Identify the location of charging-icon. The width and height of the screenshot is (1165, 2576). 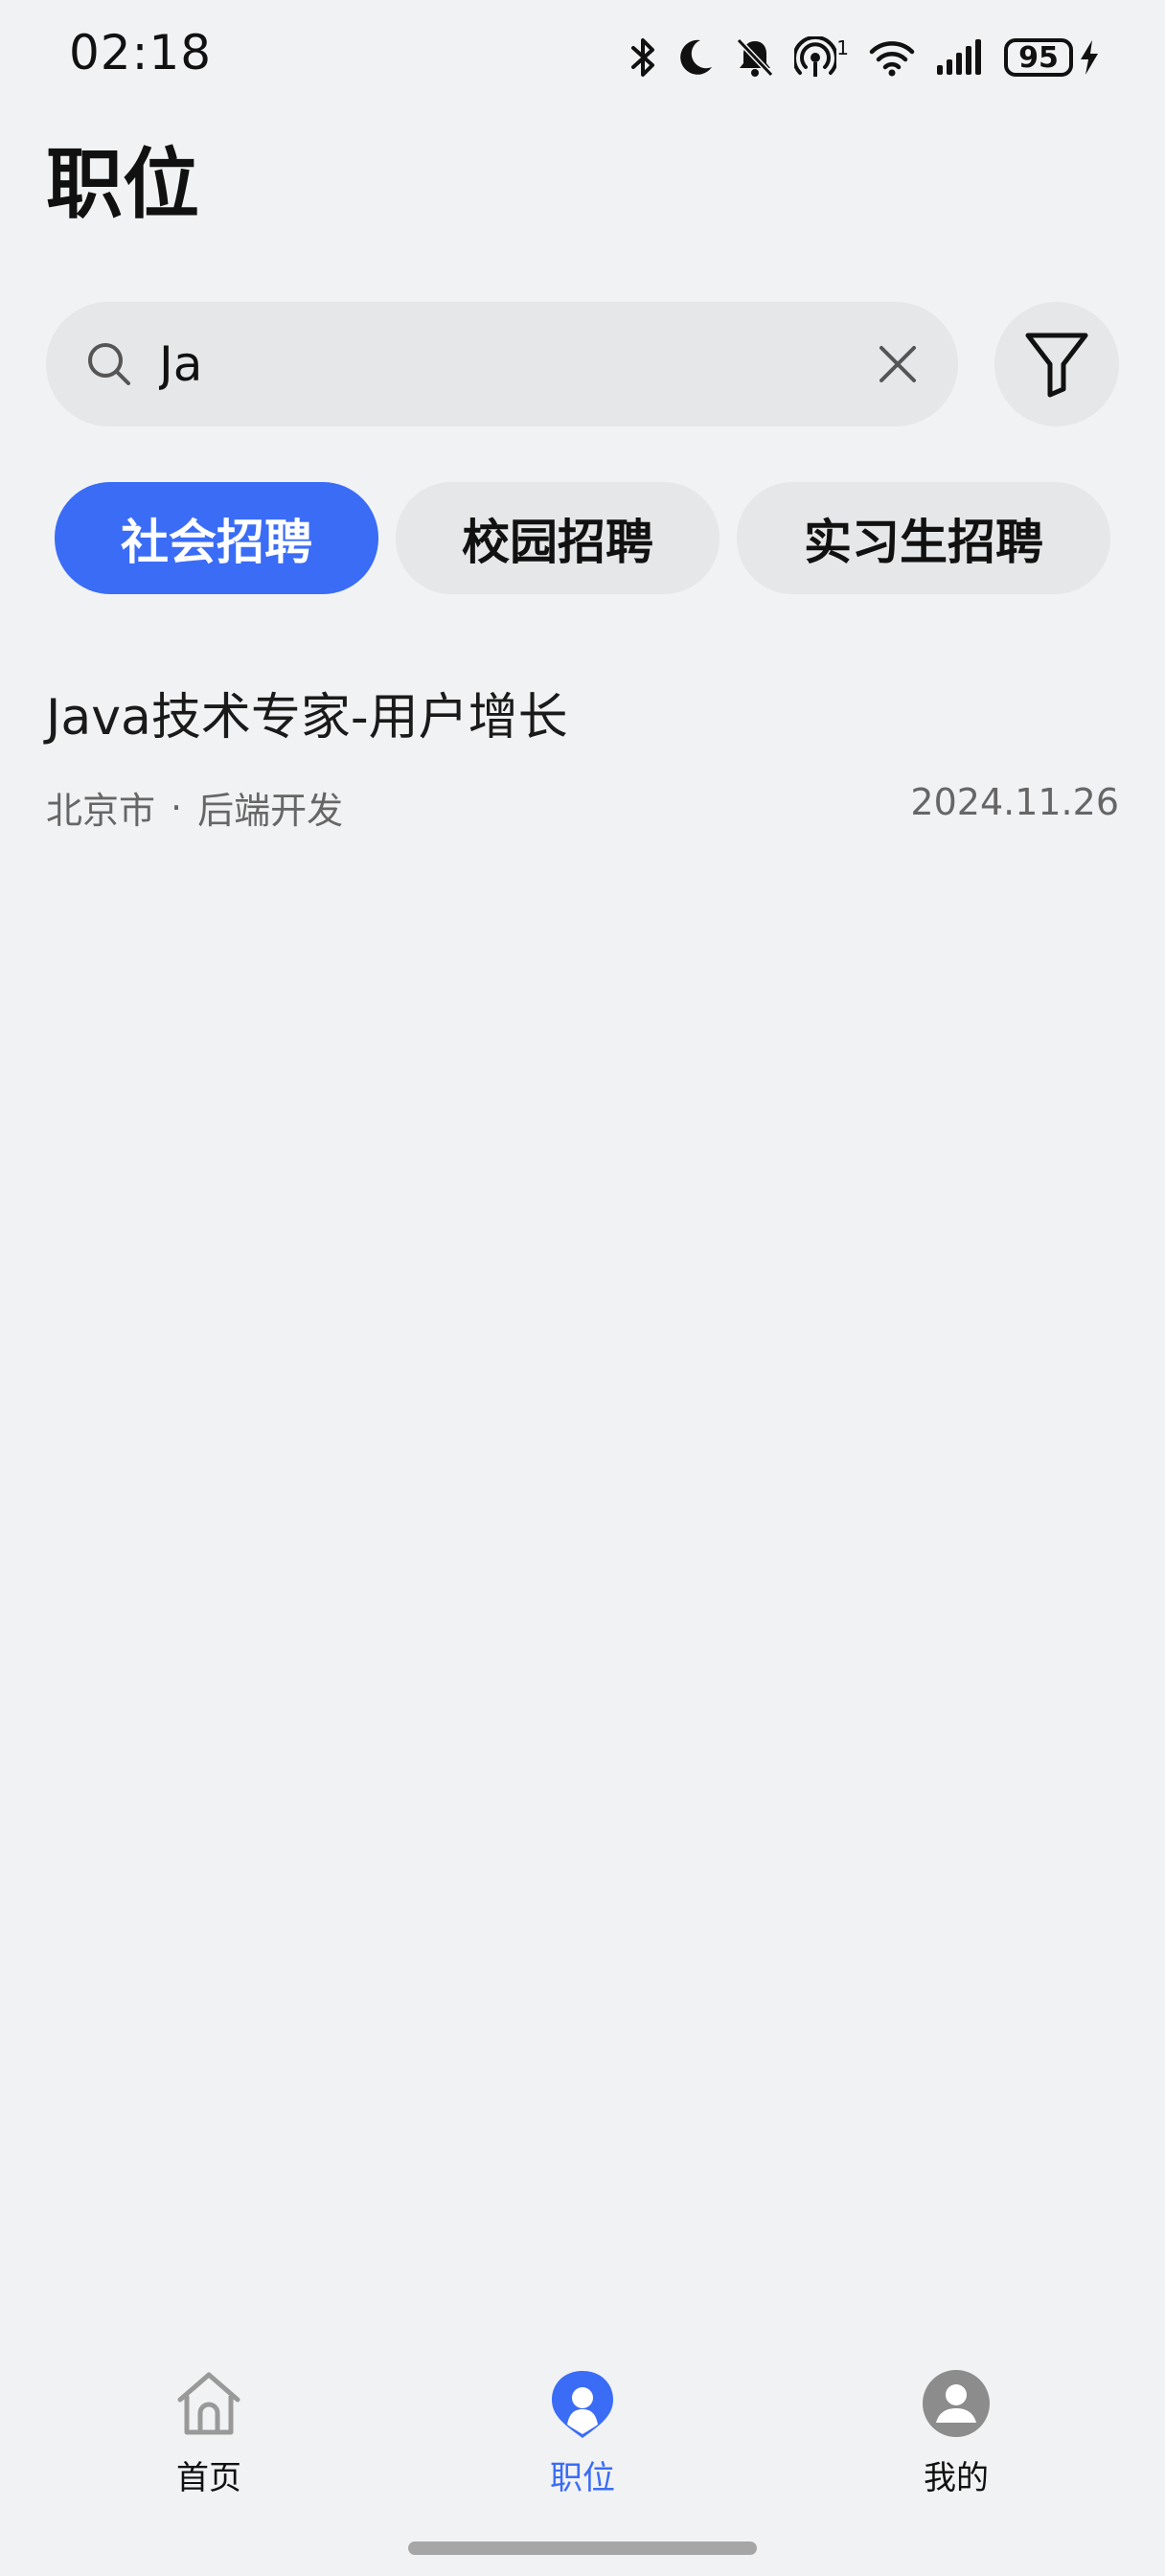
(1089, 57).